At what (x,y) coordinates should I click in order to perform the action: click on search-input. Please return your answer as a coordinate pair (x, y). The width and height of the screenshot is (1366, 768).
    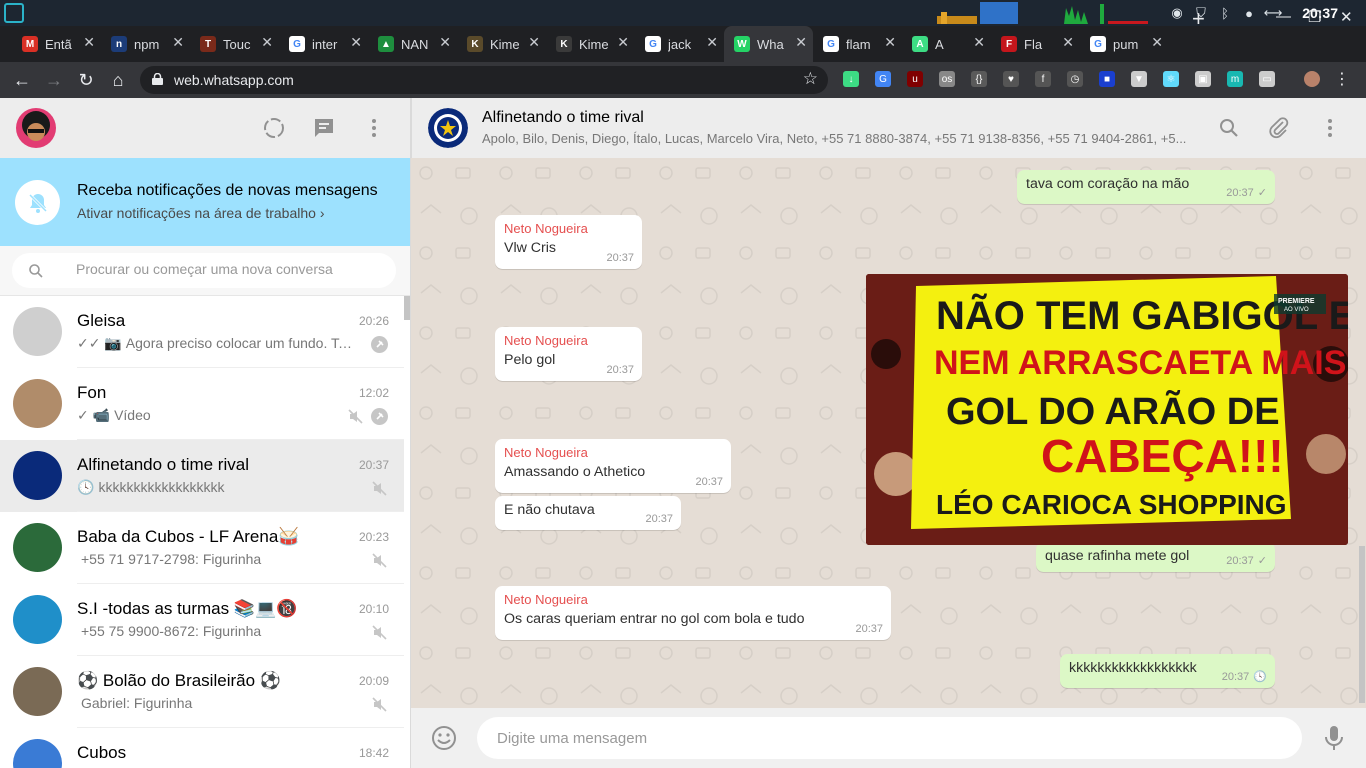
    Looking at the image, I should click on (226, 269).